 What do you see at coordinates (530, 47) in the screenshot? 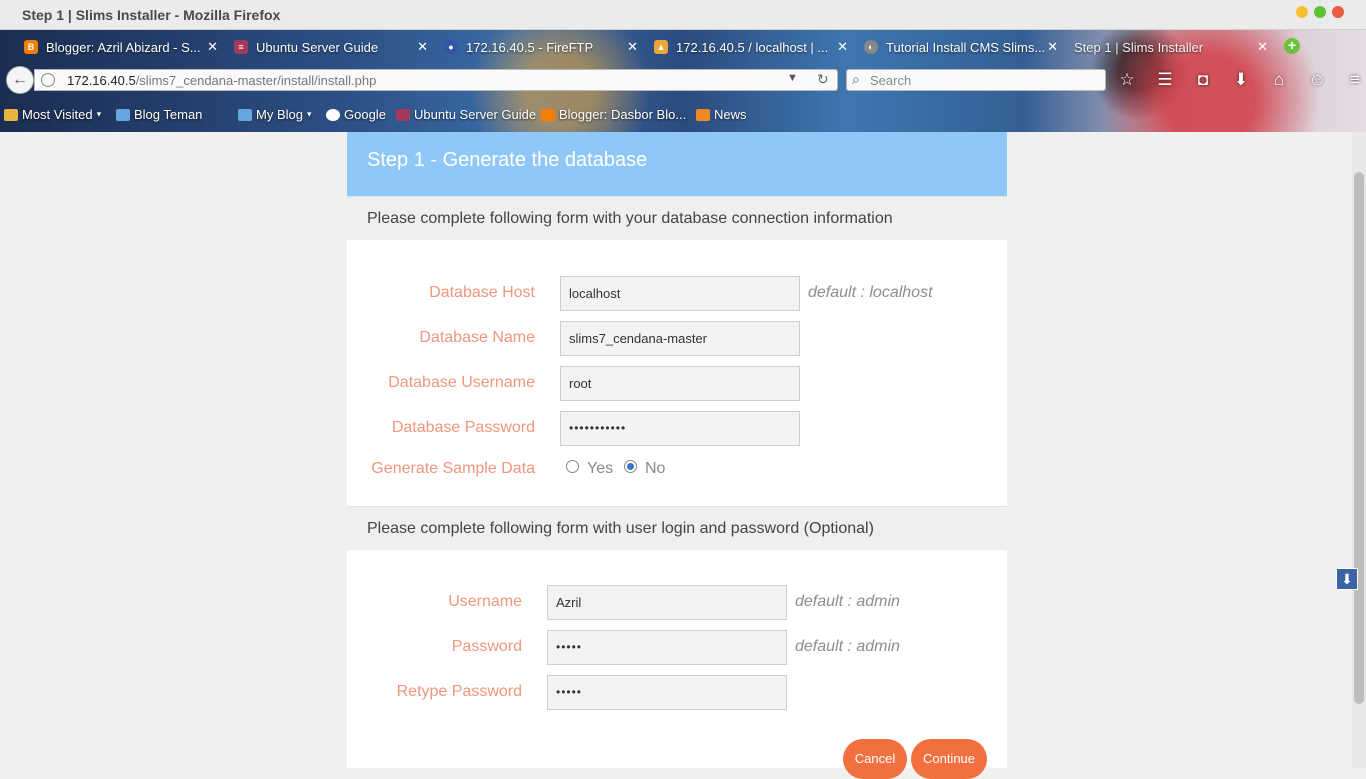
I see `tab-label: 172.16.40.5 - FireFTP` at bounding box center [530, 47].